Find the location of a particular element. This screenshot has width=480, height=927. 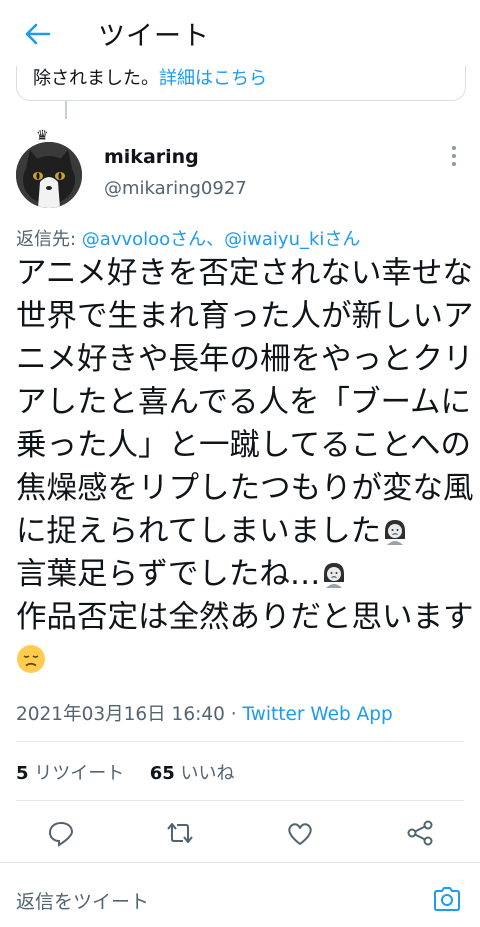

mention-link: @iwaiyu_kiさん is located at coordinates (292, 239).